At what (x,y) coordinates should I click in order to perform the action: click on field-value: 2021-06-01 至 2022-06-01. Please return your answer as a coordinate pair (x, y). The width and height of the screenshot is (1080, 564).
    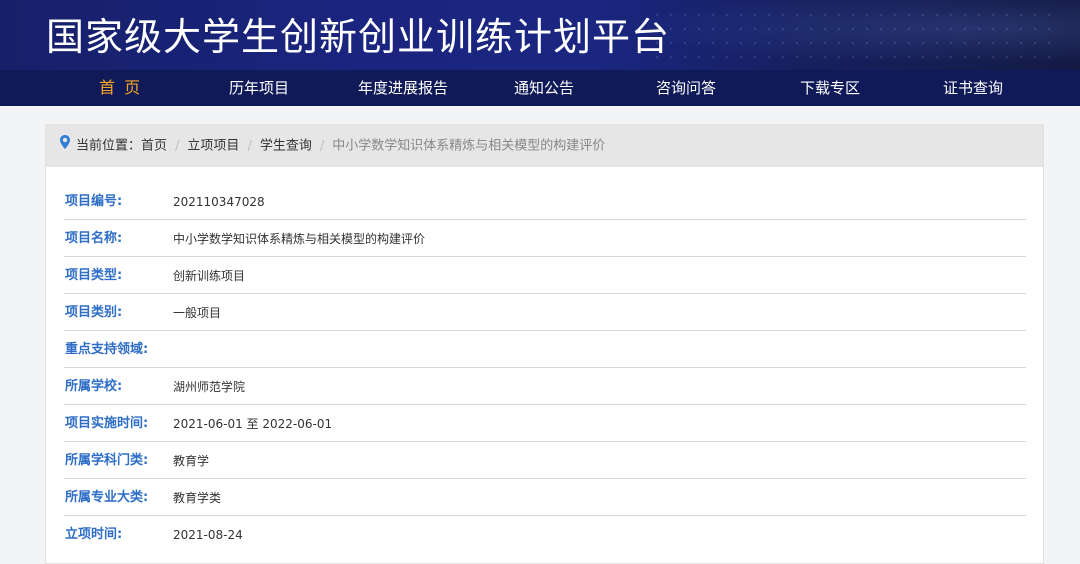
    Looking at the image, I should click on (253, 424).